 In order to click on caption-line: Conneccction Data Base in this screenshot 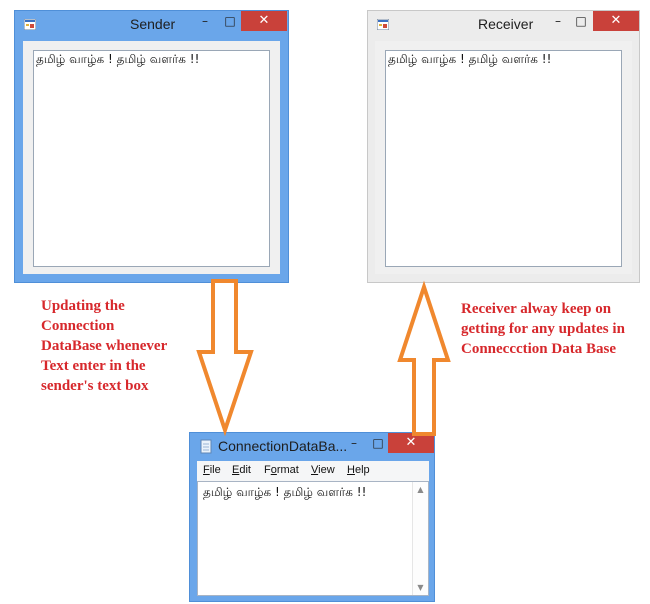, I will do `click(538, 349)`.